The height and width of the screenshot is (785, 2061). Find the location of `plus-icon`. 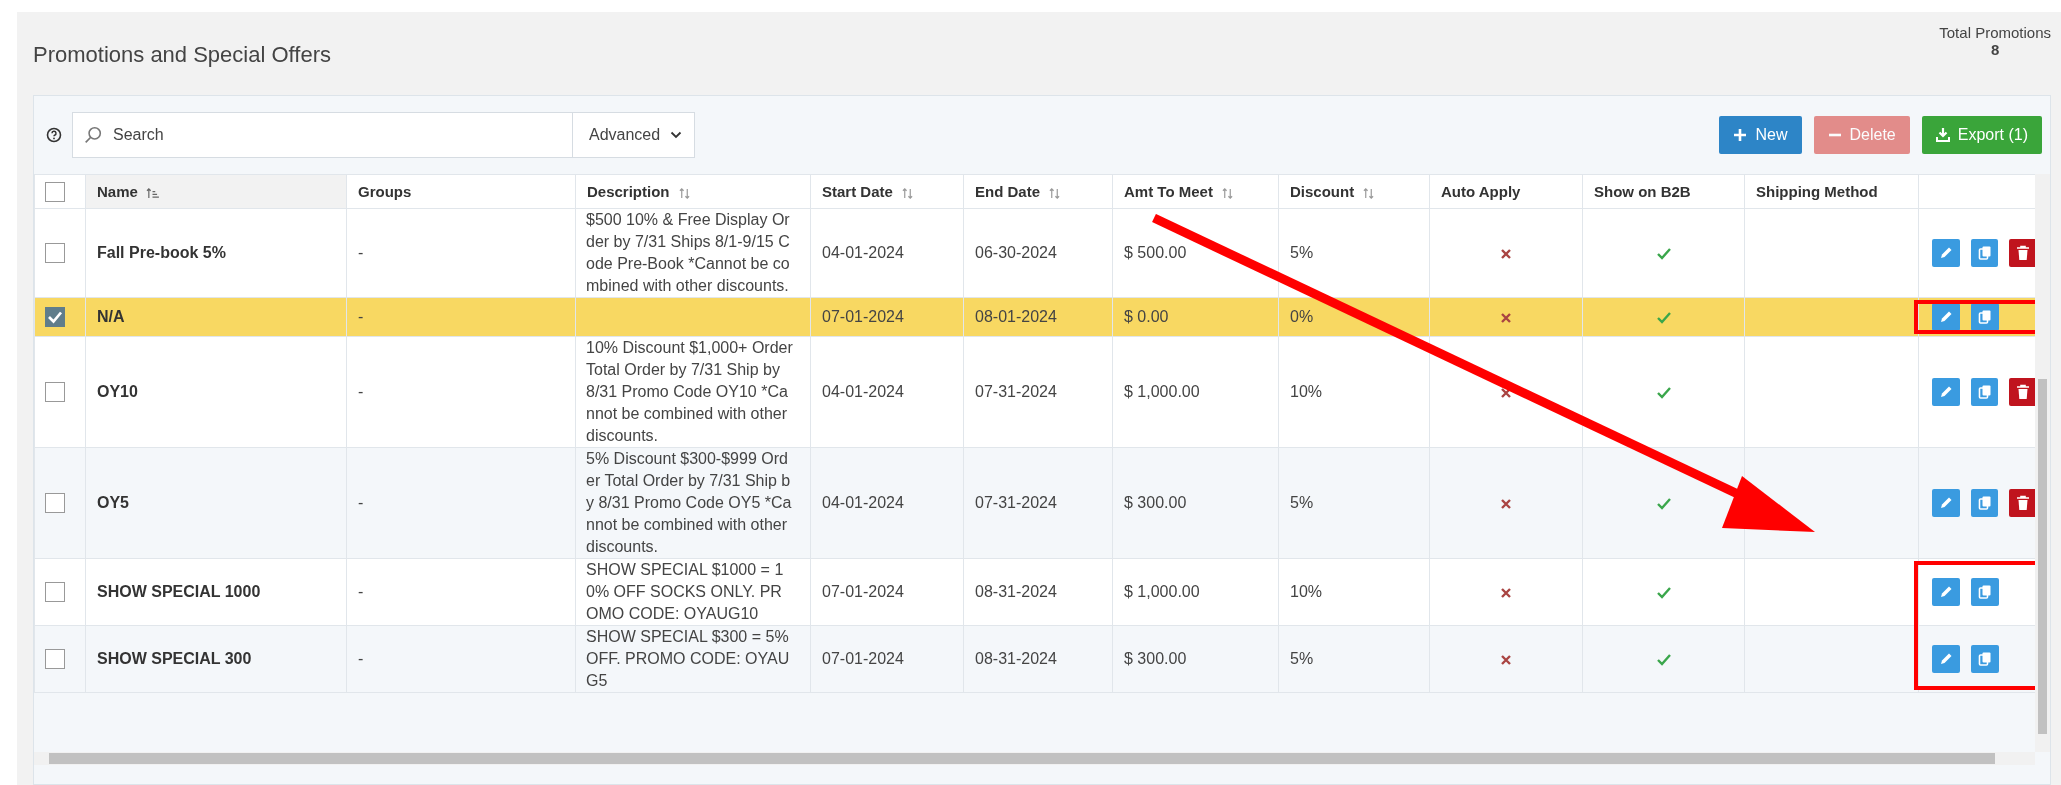

plus-icon is located at coordinates (1740, 135).